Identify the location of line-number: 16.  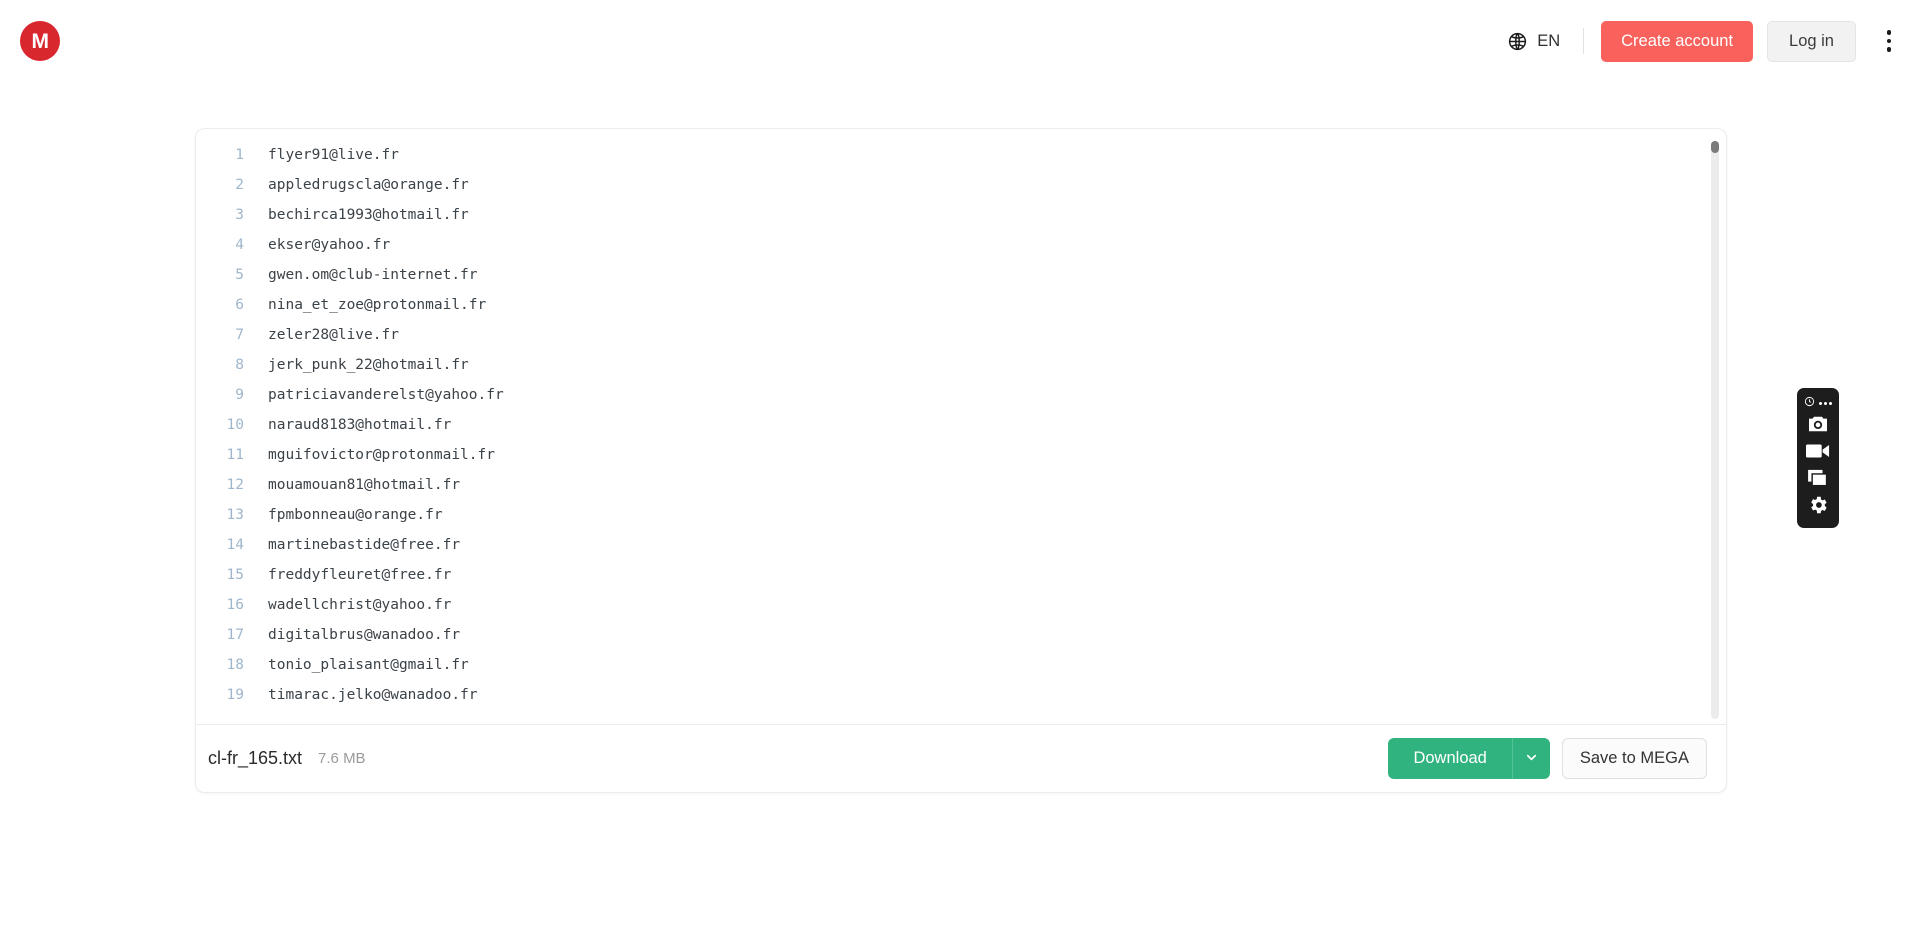
(235, 605).